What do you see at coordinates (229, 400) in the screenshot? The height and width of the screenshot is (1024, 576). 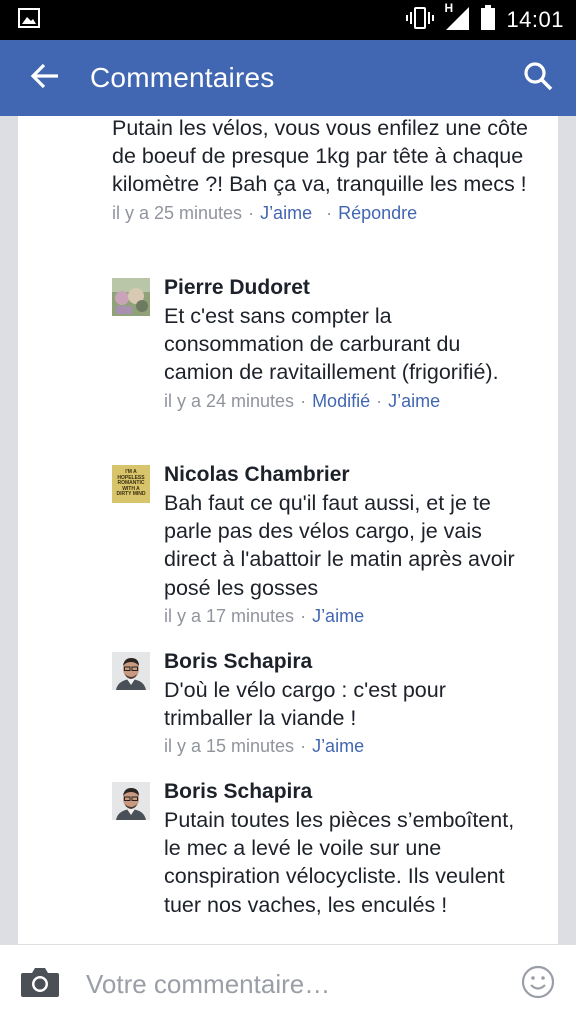 I see `comment-time: il y a 24 minutes` at bounding box center [229, 400].